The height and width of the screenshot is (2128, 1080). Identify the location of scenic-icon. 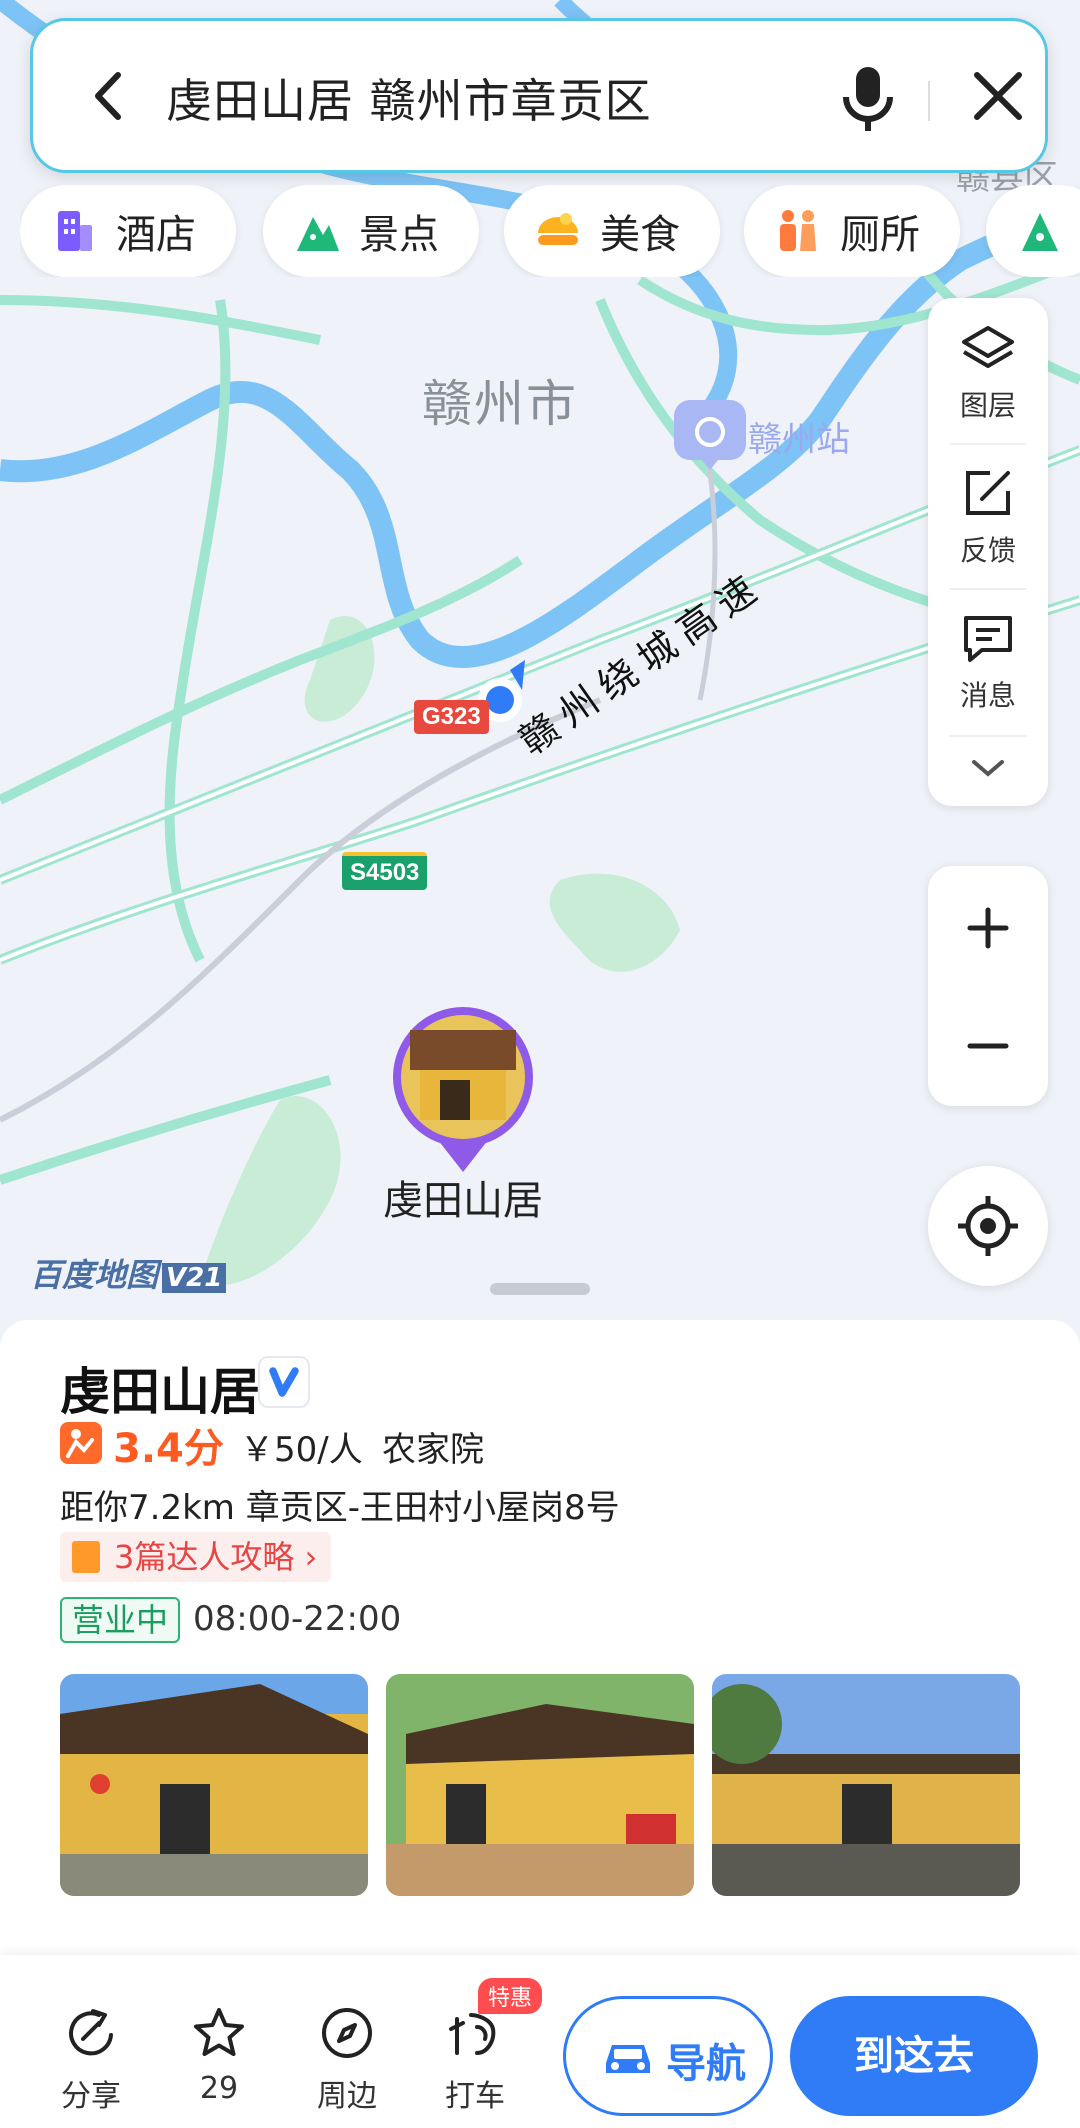
(318, 234).